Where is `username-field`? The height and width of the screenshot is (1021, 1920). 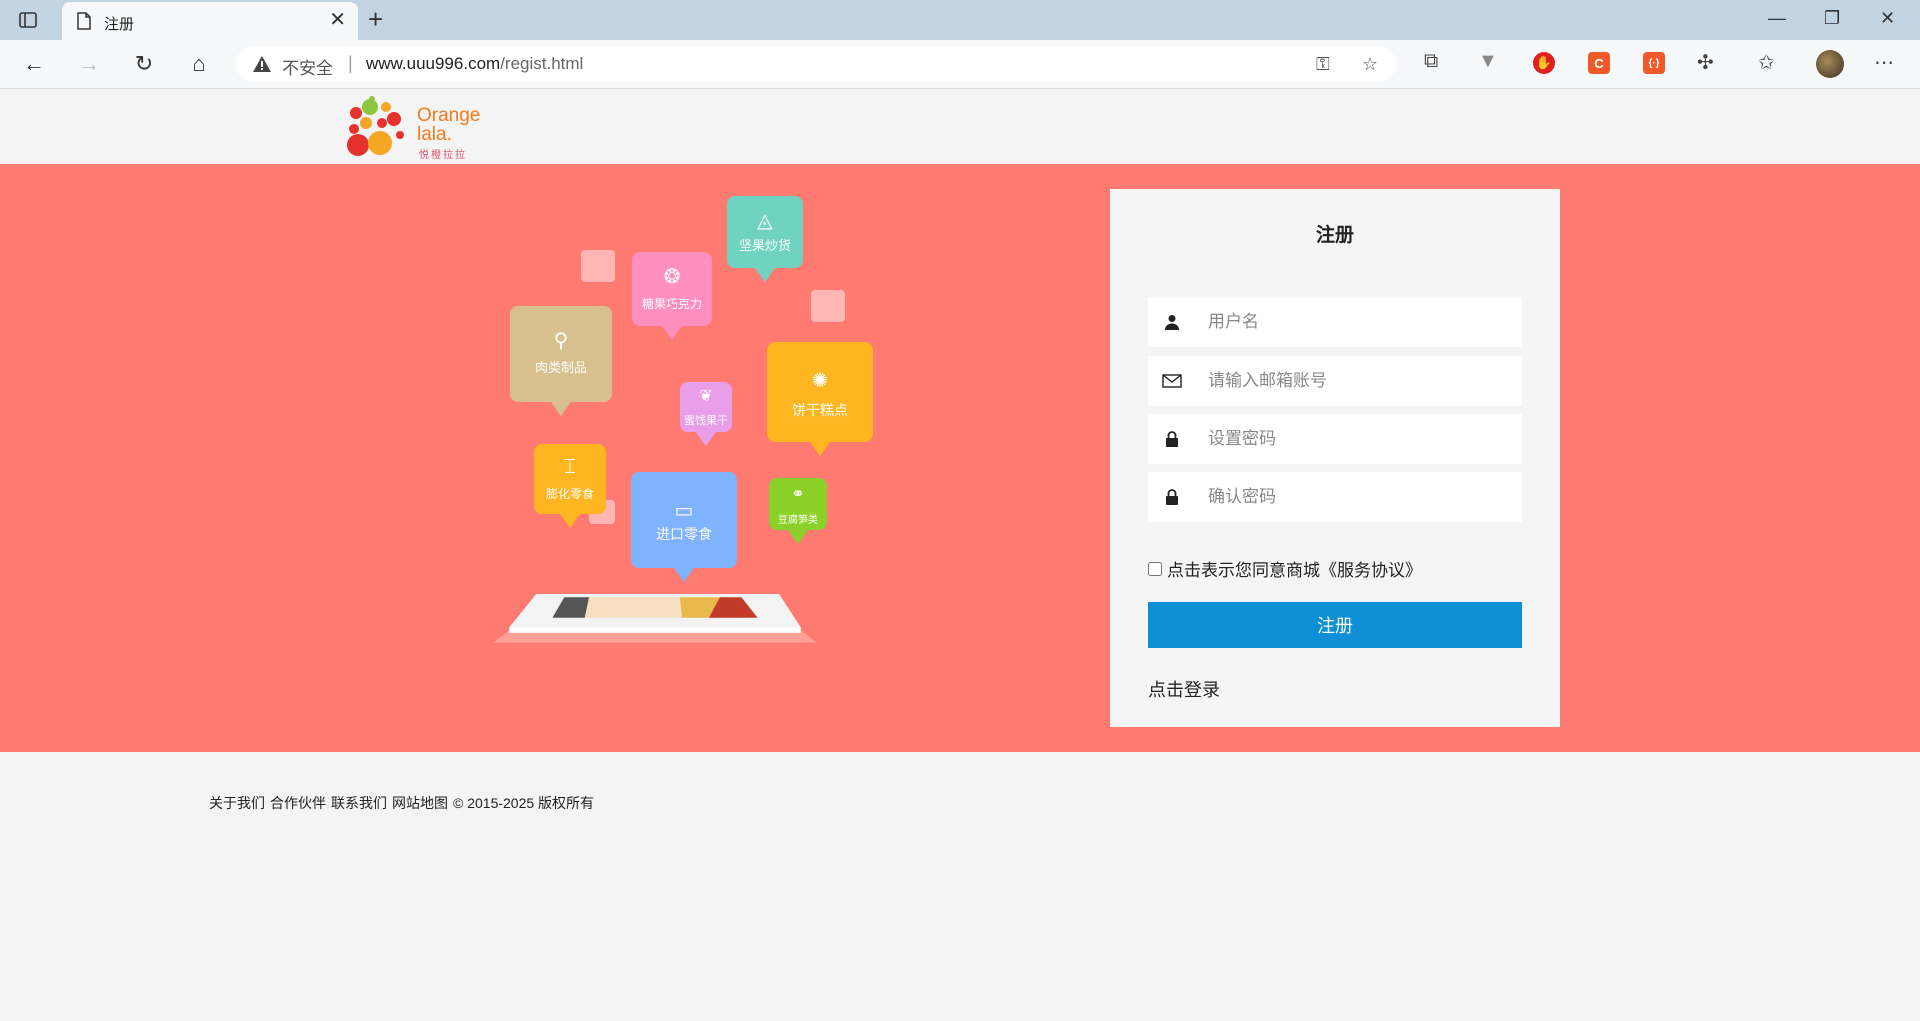
username-field is located at coordinates (1335, 322).